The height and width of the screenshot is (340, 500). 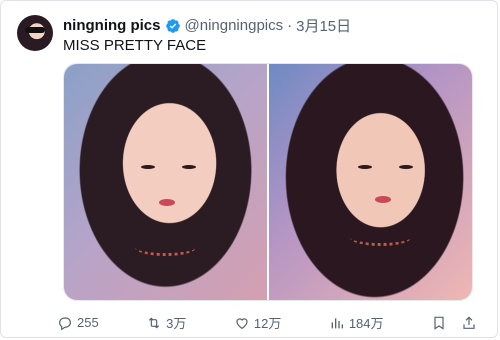 I want to click on share-icon, so click(x=469, y=322).